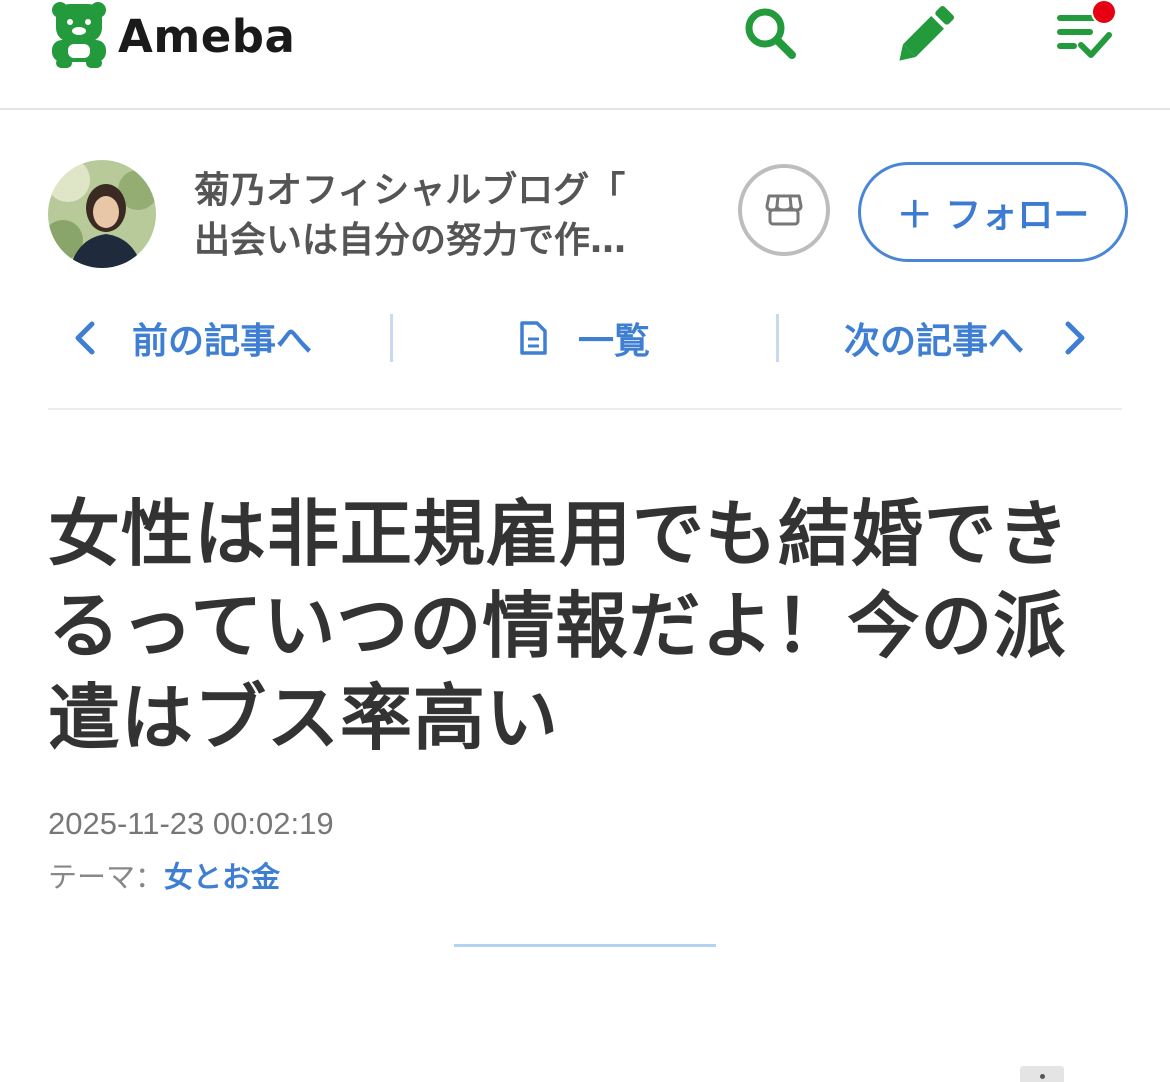 This screenshot has height=1082, width=1170. Describe the element at coordinates (222, 341) in the screenshot. I see `prev-article-label: 前の記事へ` at that location.